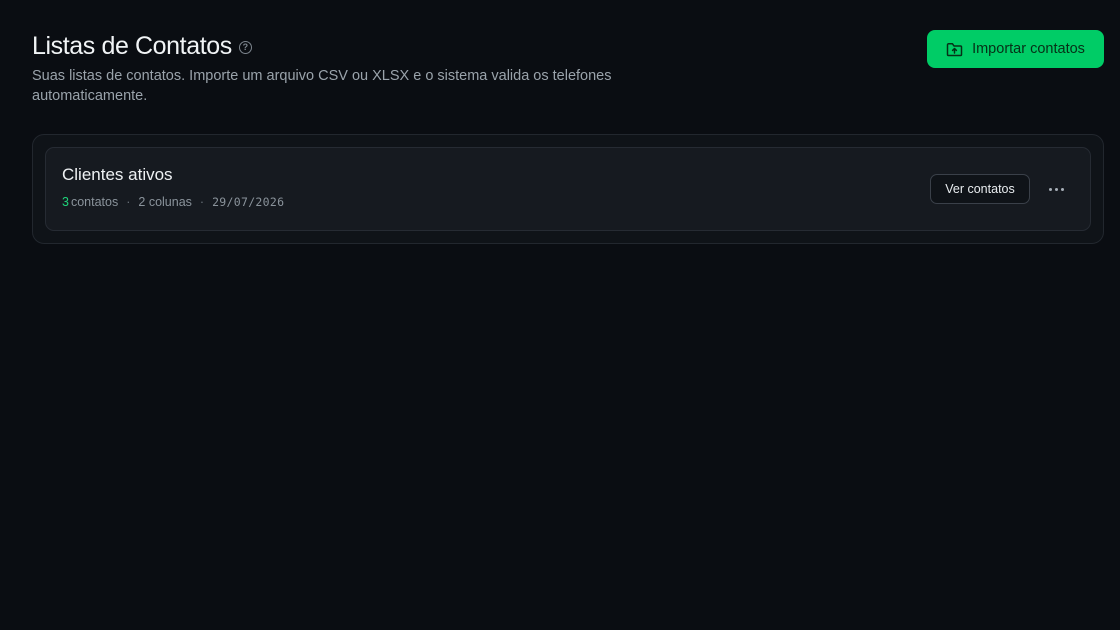  What do you see at coordinates (245, 47) in the screenshot?
I see `help-circle-icon: ?` at bounding box center [245, 47].